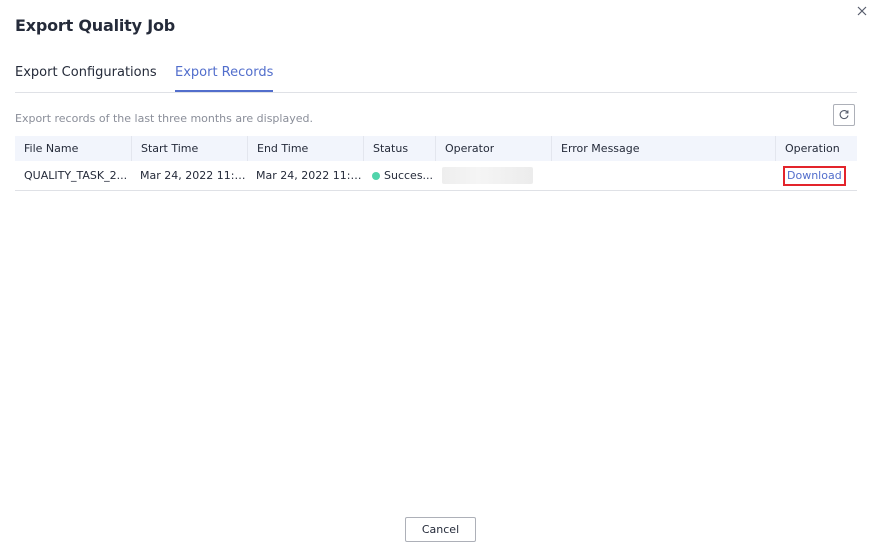 The image size is (871, 546). Describe the element at coordinates (816, 148) in the screenshot. I see `column-header-operation: Operation` at that location.